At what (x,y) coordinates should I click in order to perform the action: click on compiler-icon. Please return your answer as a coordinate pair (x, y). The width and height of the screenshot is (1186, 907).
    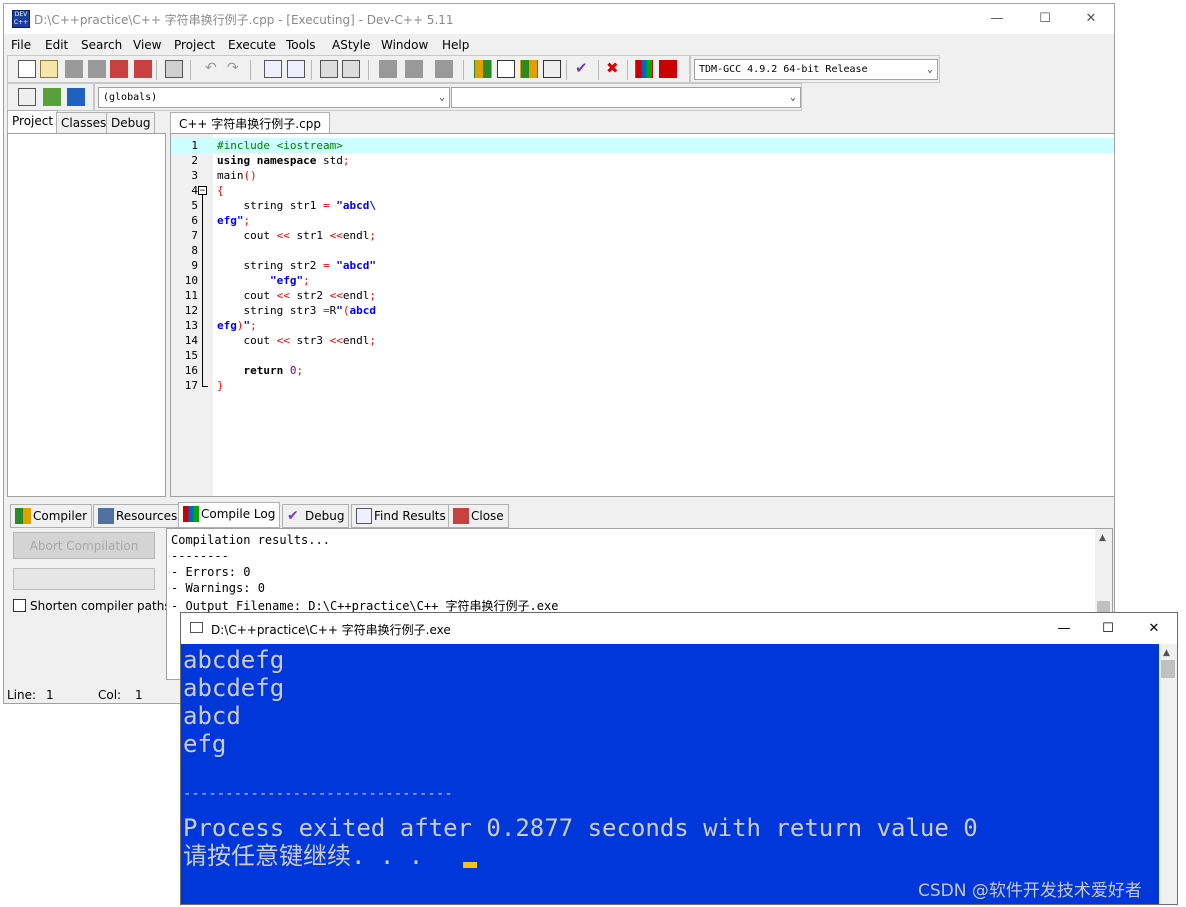
    Looking at the image, I should click on (23, 516).